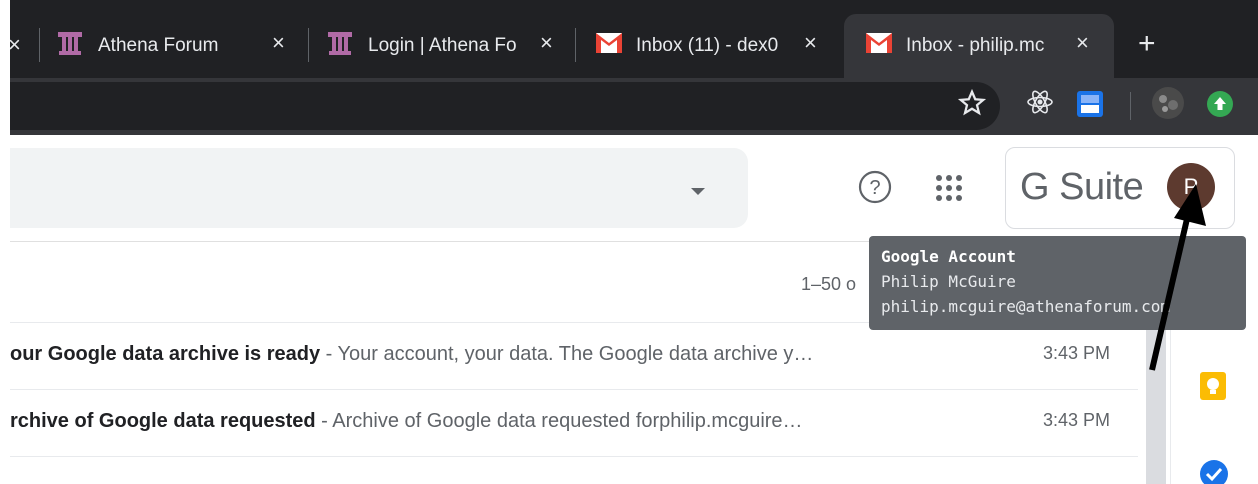 Image resolution: width=1258 pixels, height=484 pixels. Describe the element at coordinates (165, 354) in the screenshot. I see `email-subject: our Google data archive is ready` at that location.